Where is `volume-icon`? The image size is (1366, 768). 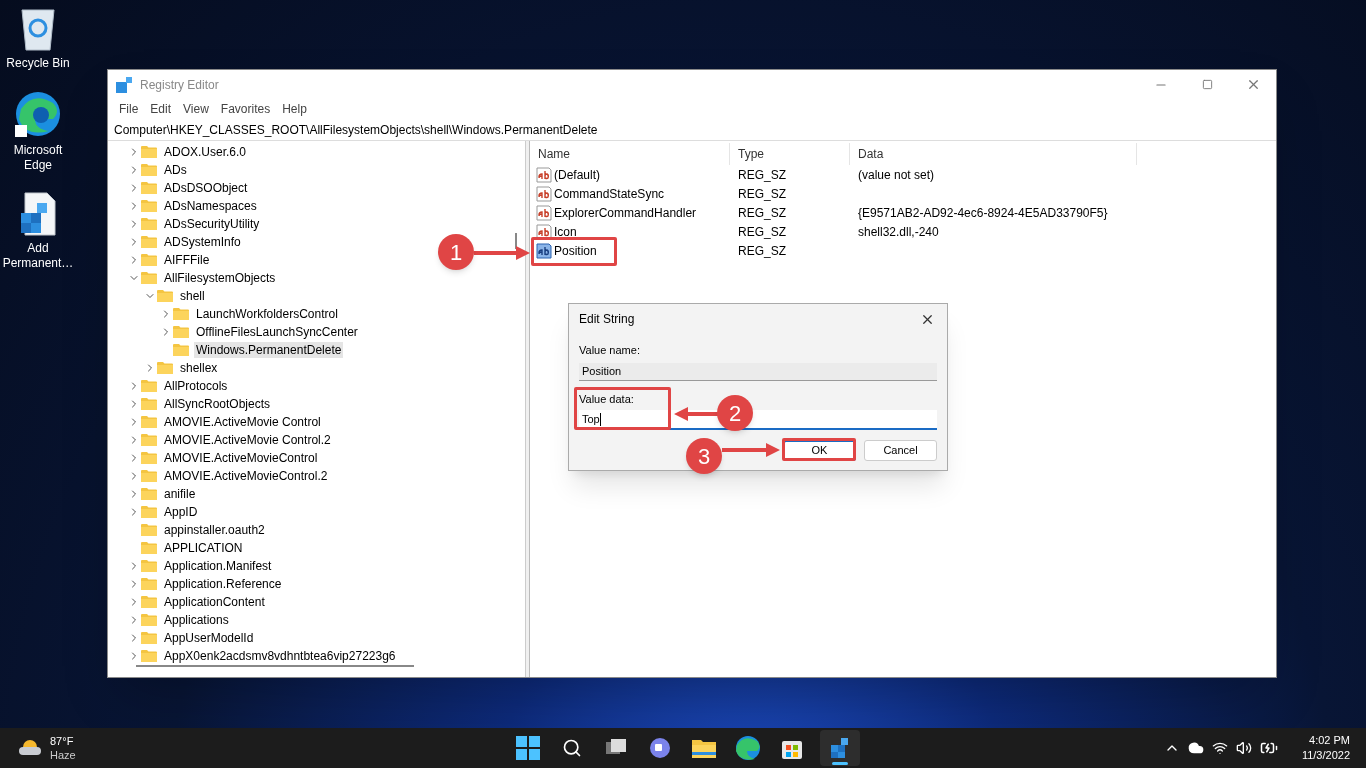
volume-icon is located at coordinates (1243, 748).